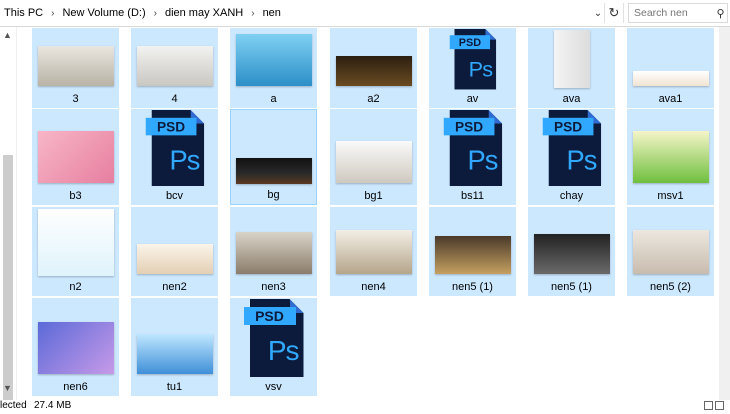  I want to click on file-name: b3, so click(75, 196).